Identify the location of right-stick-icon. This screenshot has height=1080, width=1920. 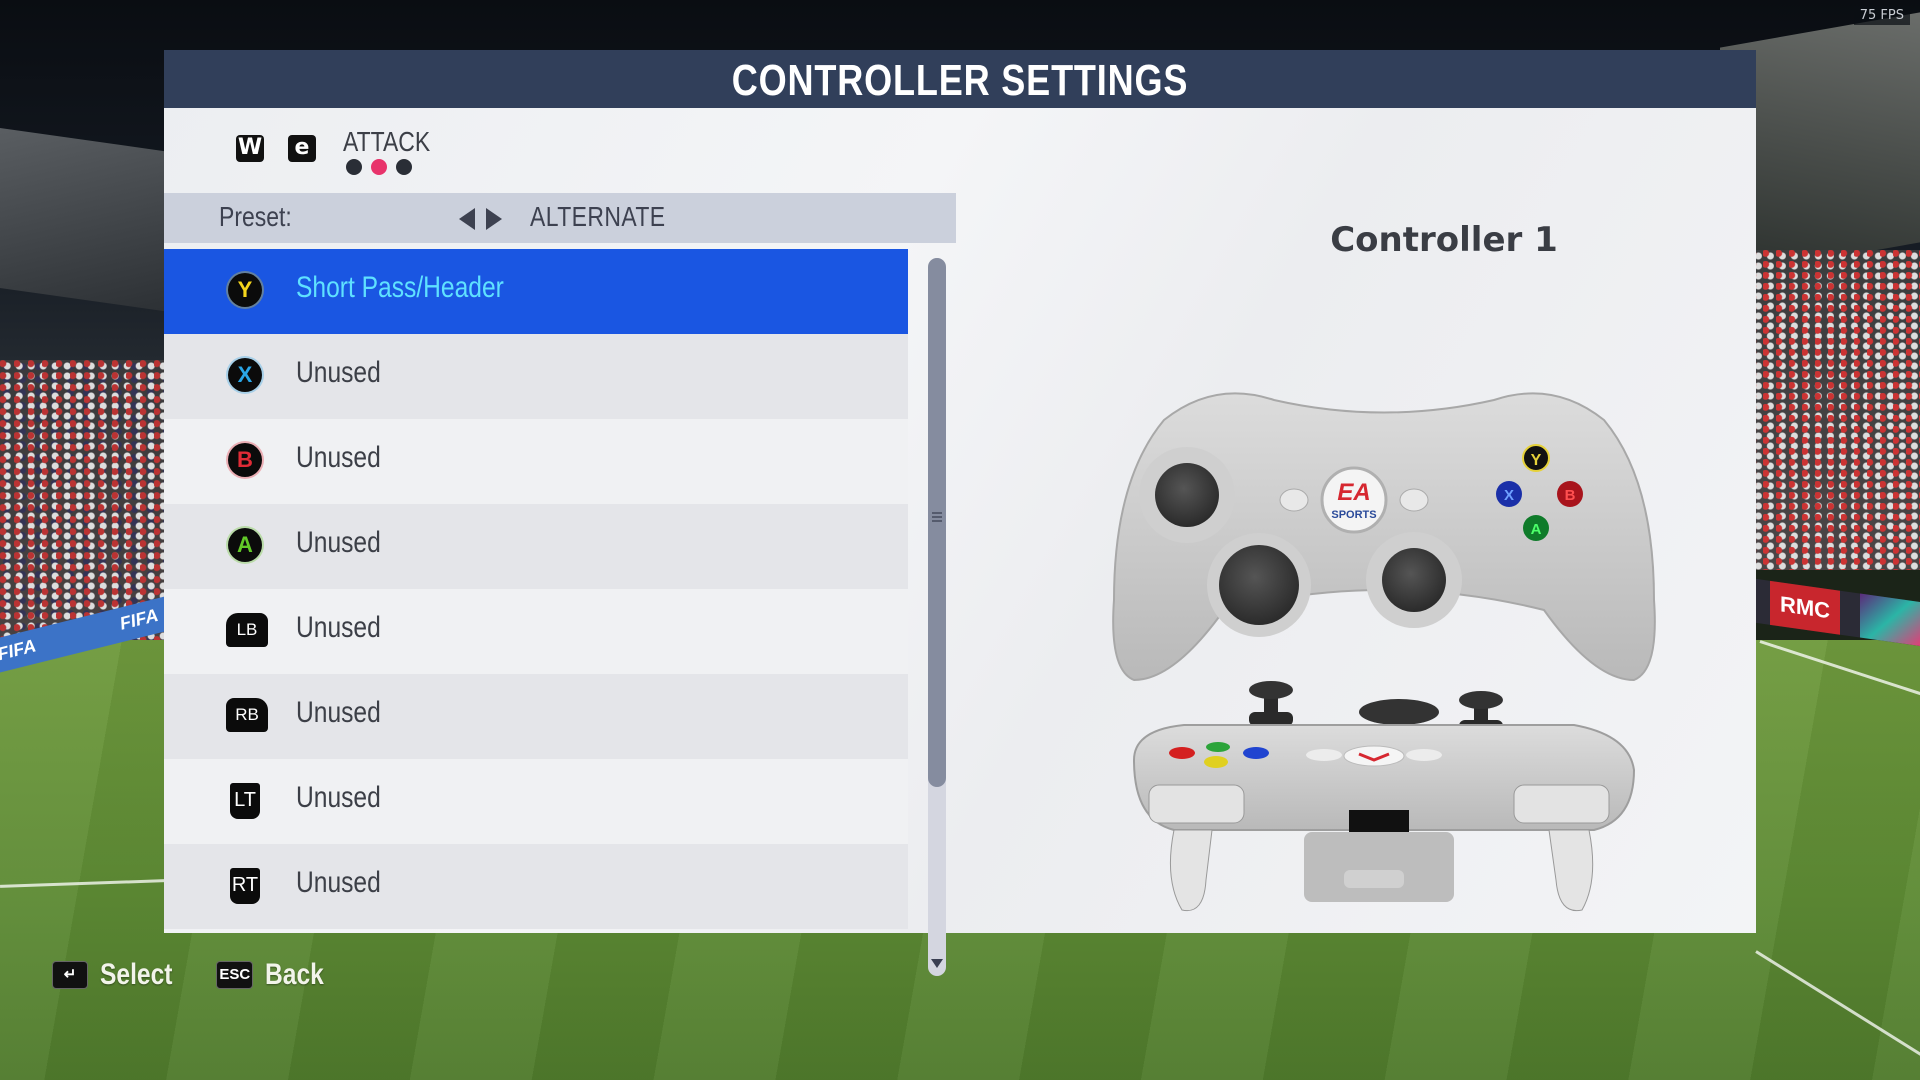
(1414, 580).